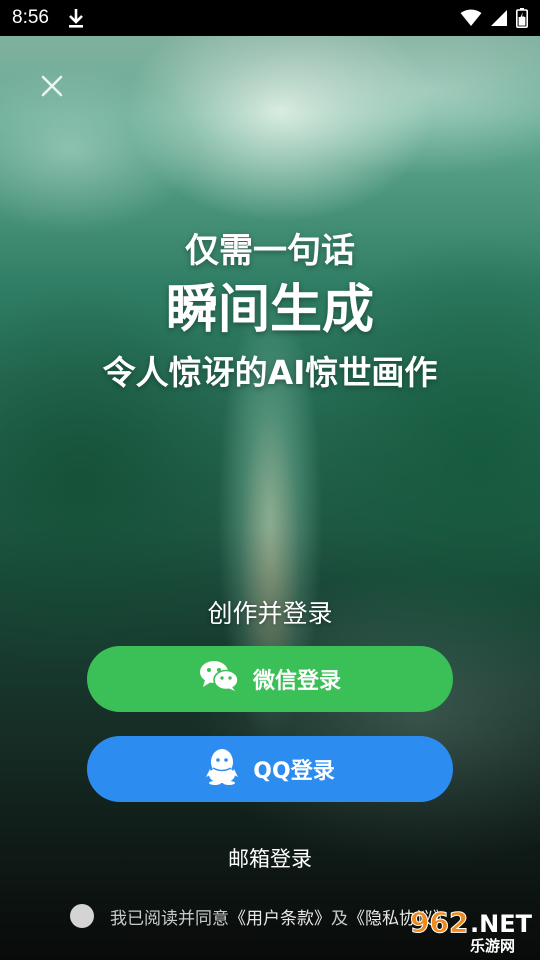 Image resolution: width=540 pixels, height=960 pixels. What do you see at coordinates (270, 859) in the screenshot?
I see `email-login-link: 邮箱登录` at bounding box center [270, 859].